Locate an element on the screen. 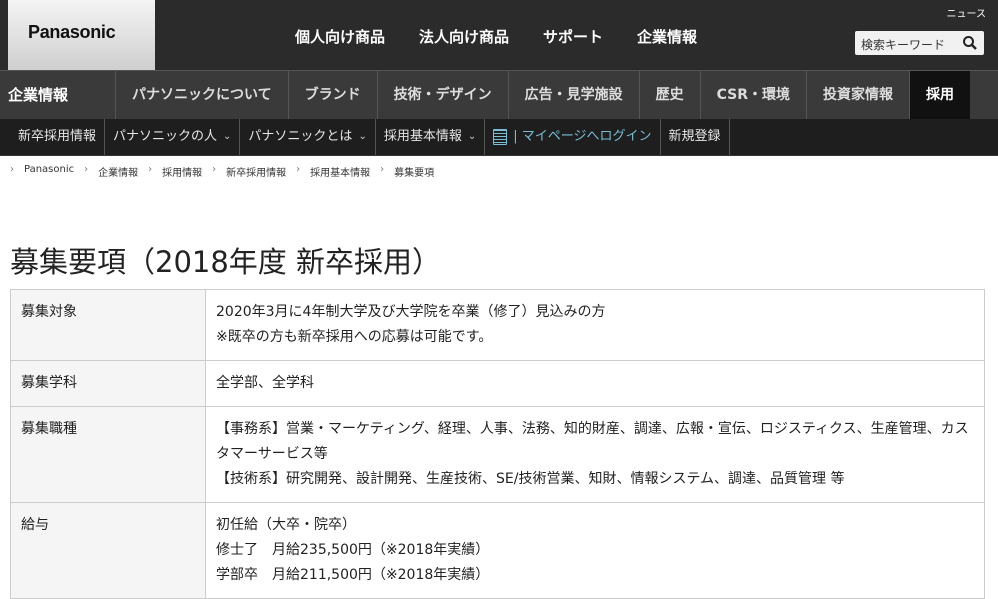 The image size is (998, 599). row-line: ※既卒の方も新卒採用への応募は可能です。 is located at coordinates (354, 337).